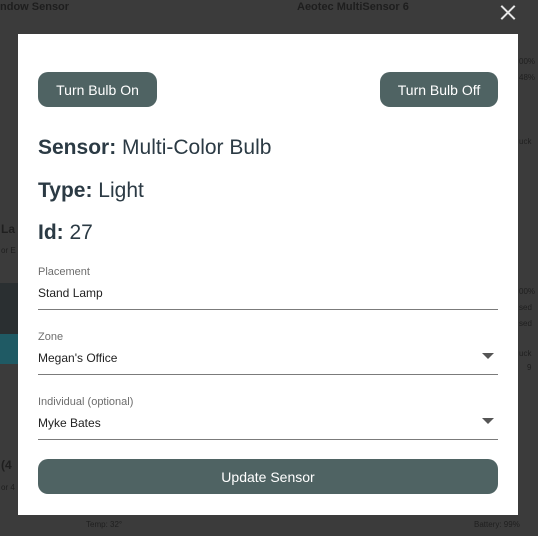 The image size is (538, 536). I want to click on sensor-type-line: Type: Light, so click(91, 191).